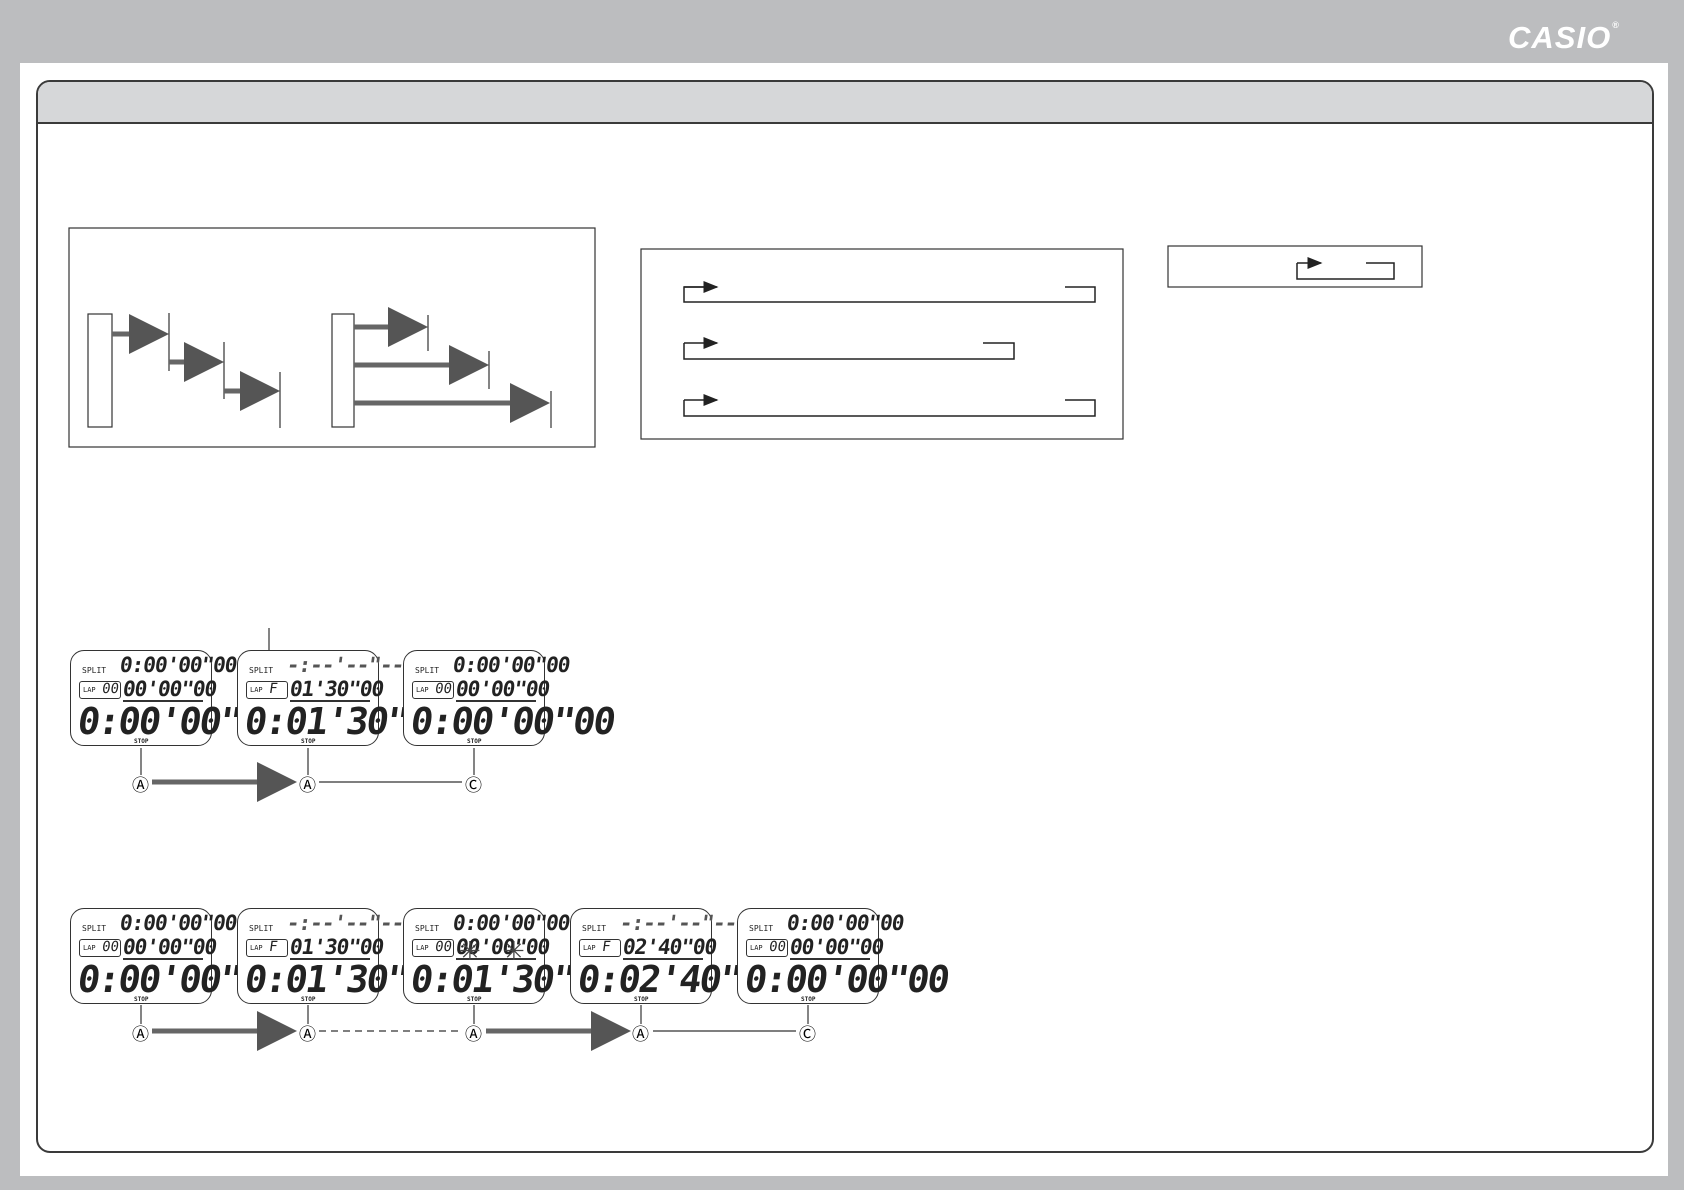  I want to click on timing-diagram-box, so click(332, 337).